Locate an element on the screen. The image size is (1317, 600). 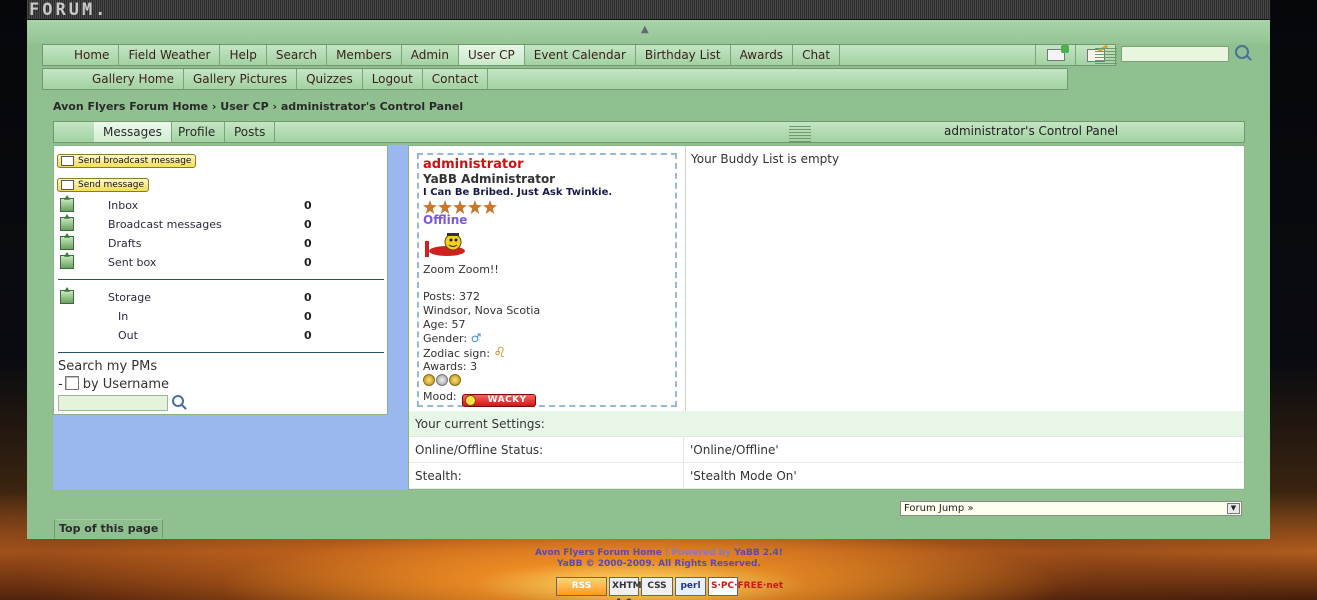
new-message-icon is located at coordinates (1055, 55).